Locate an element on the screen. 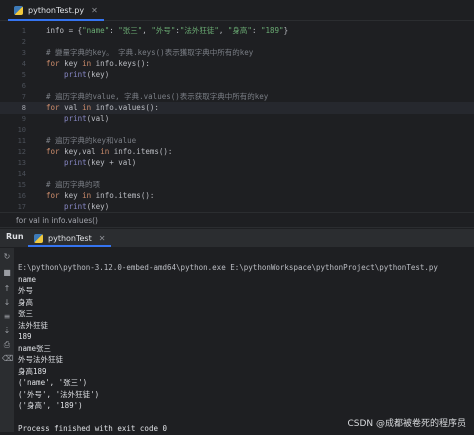 Image resolution: width=474 pixels, height=435 pixels. code-token: "name" is located at coordinates (96, 30).